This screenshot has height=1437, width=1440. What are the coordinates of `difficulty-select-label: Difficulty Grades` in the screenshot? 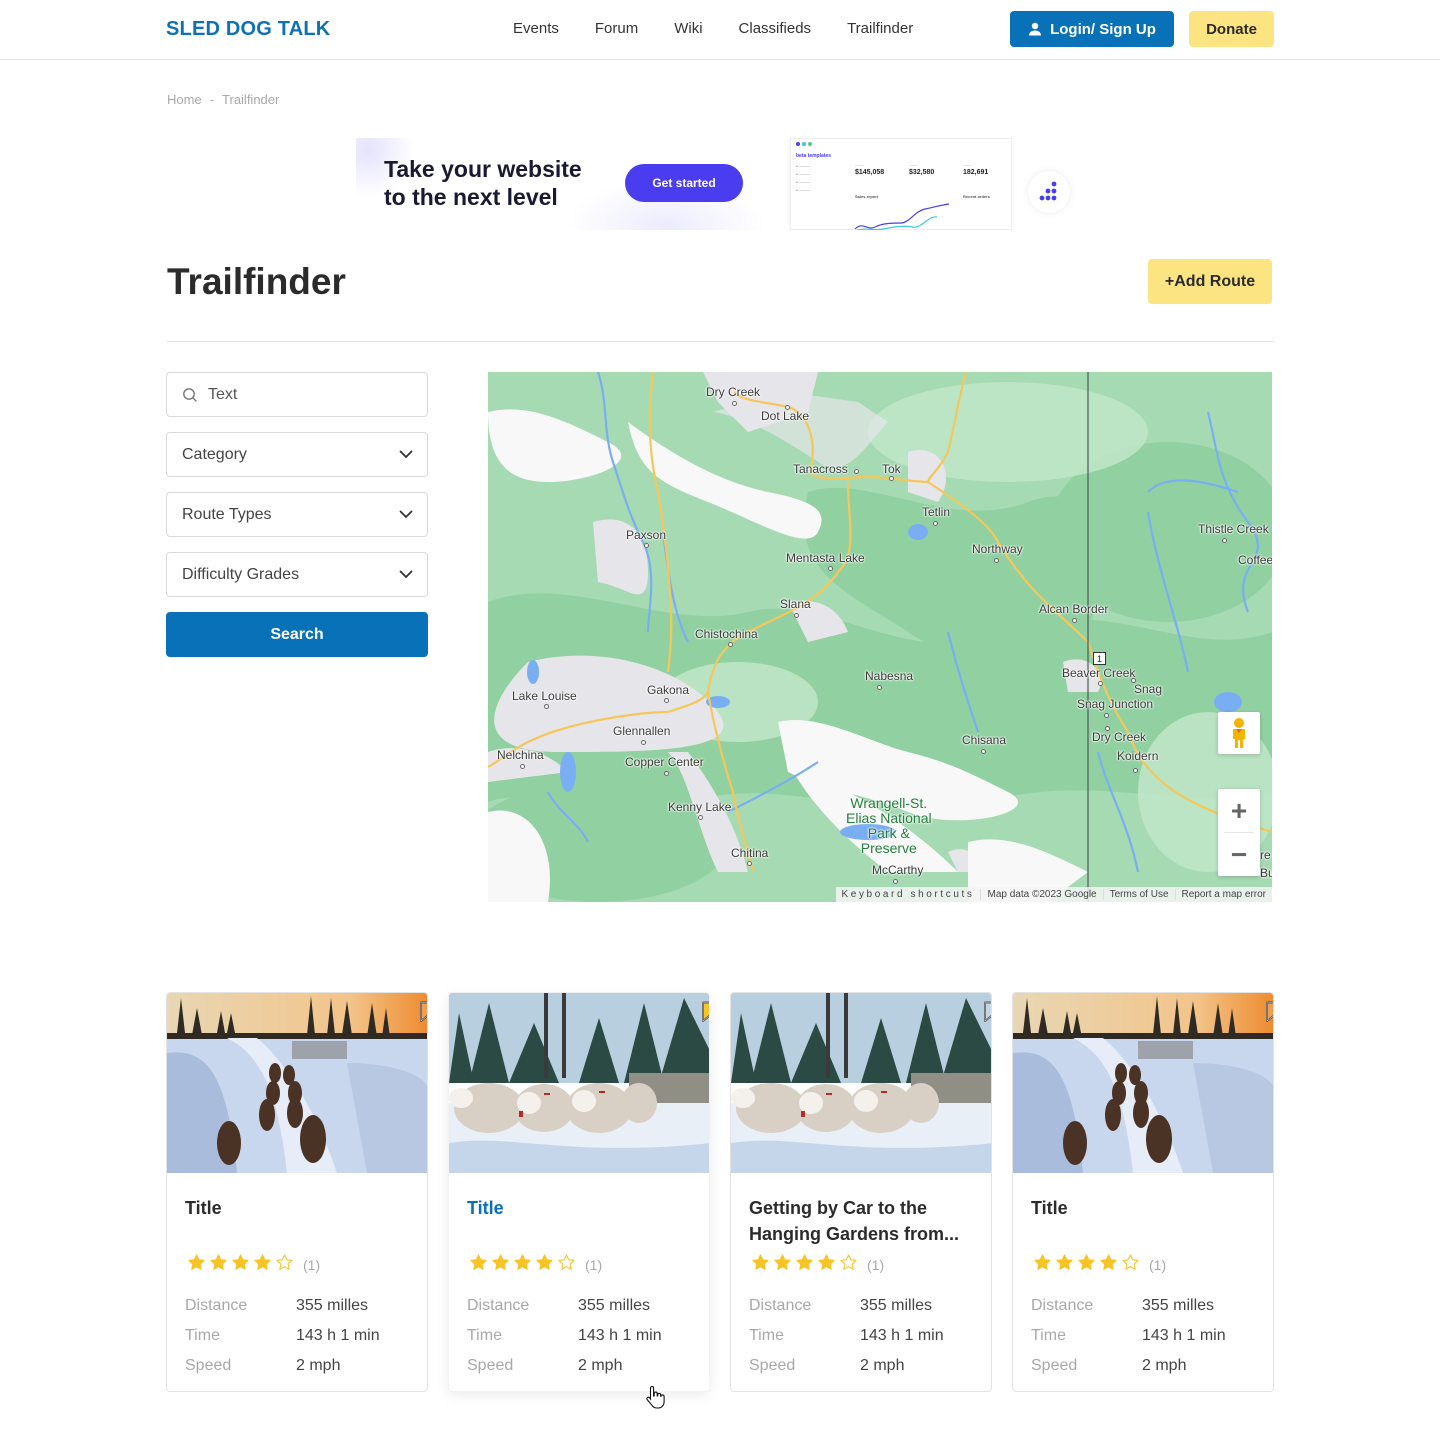 It's located at (241, 574).